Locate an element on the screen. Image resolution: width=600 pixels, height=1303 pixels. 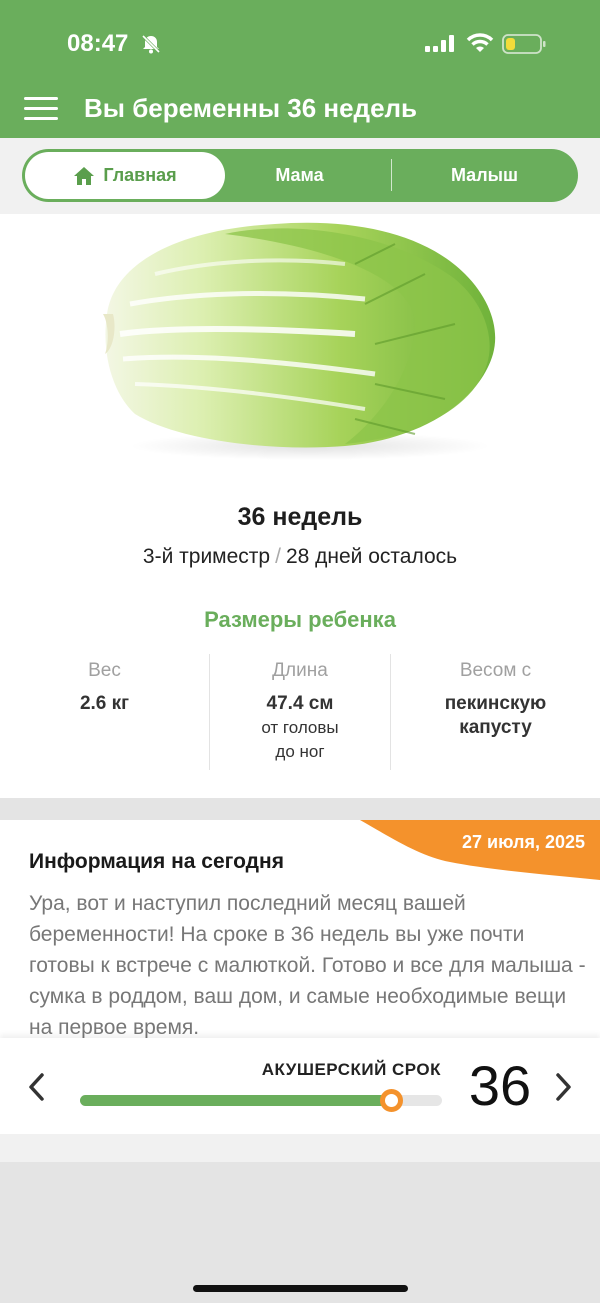
content-divider is located at coordinates (300, 1148).